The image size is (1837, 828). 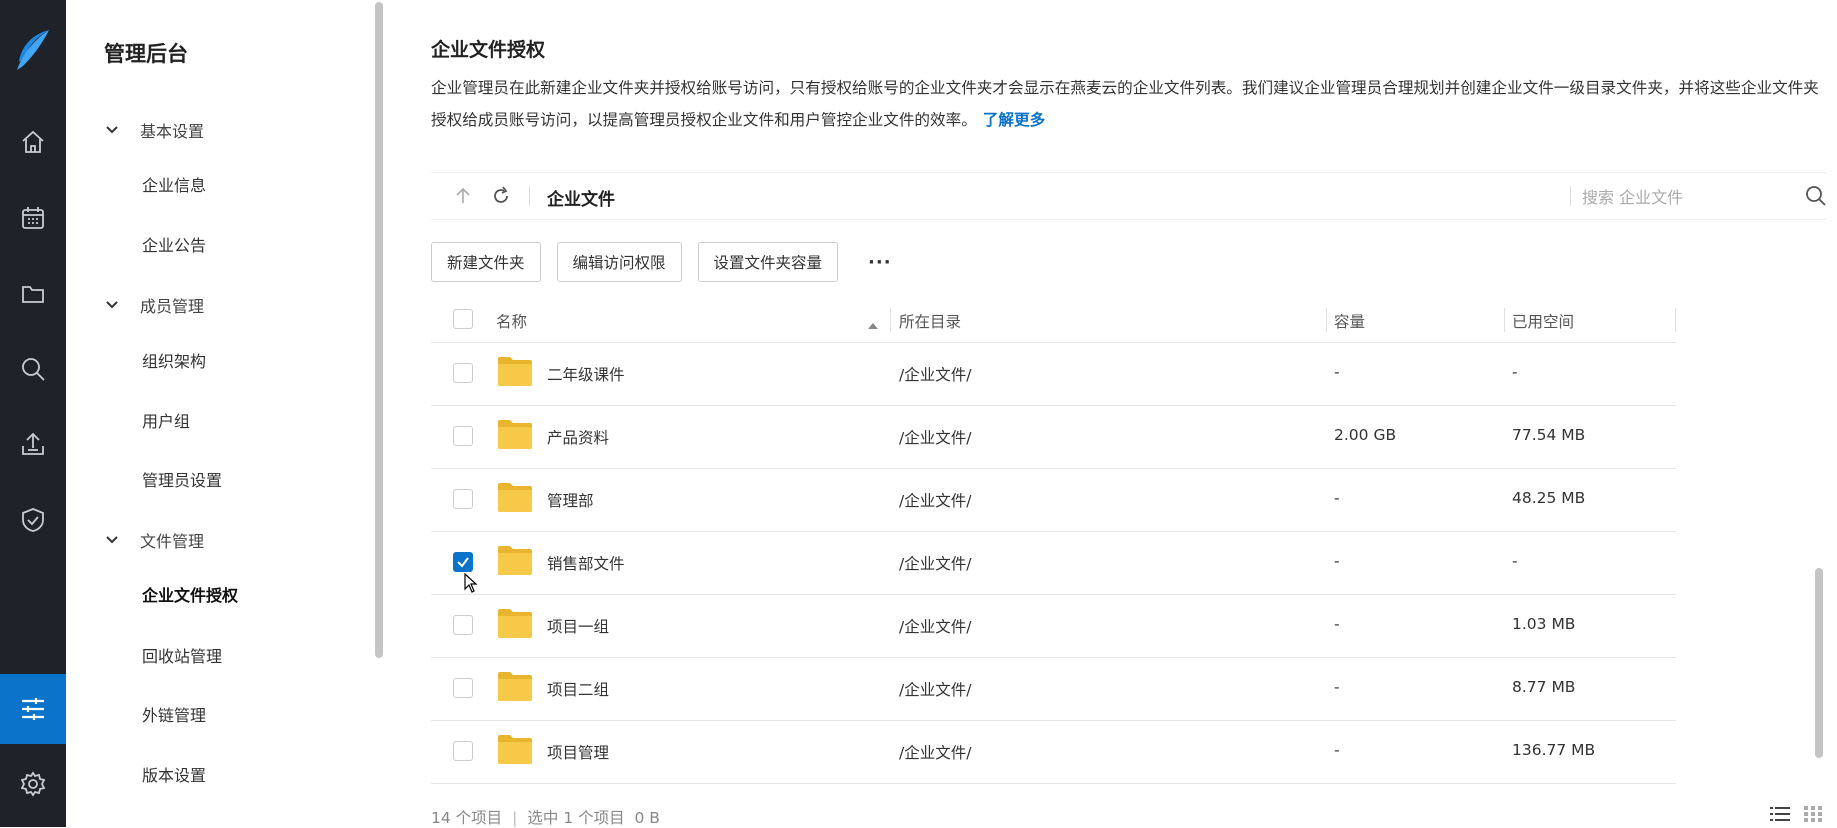 I want to click on upload-icon, so click(x=33, y=444).